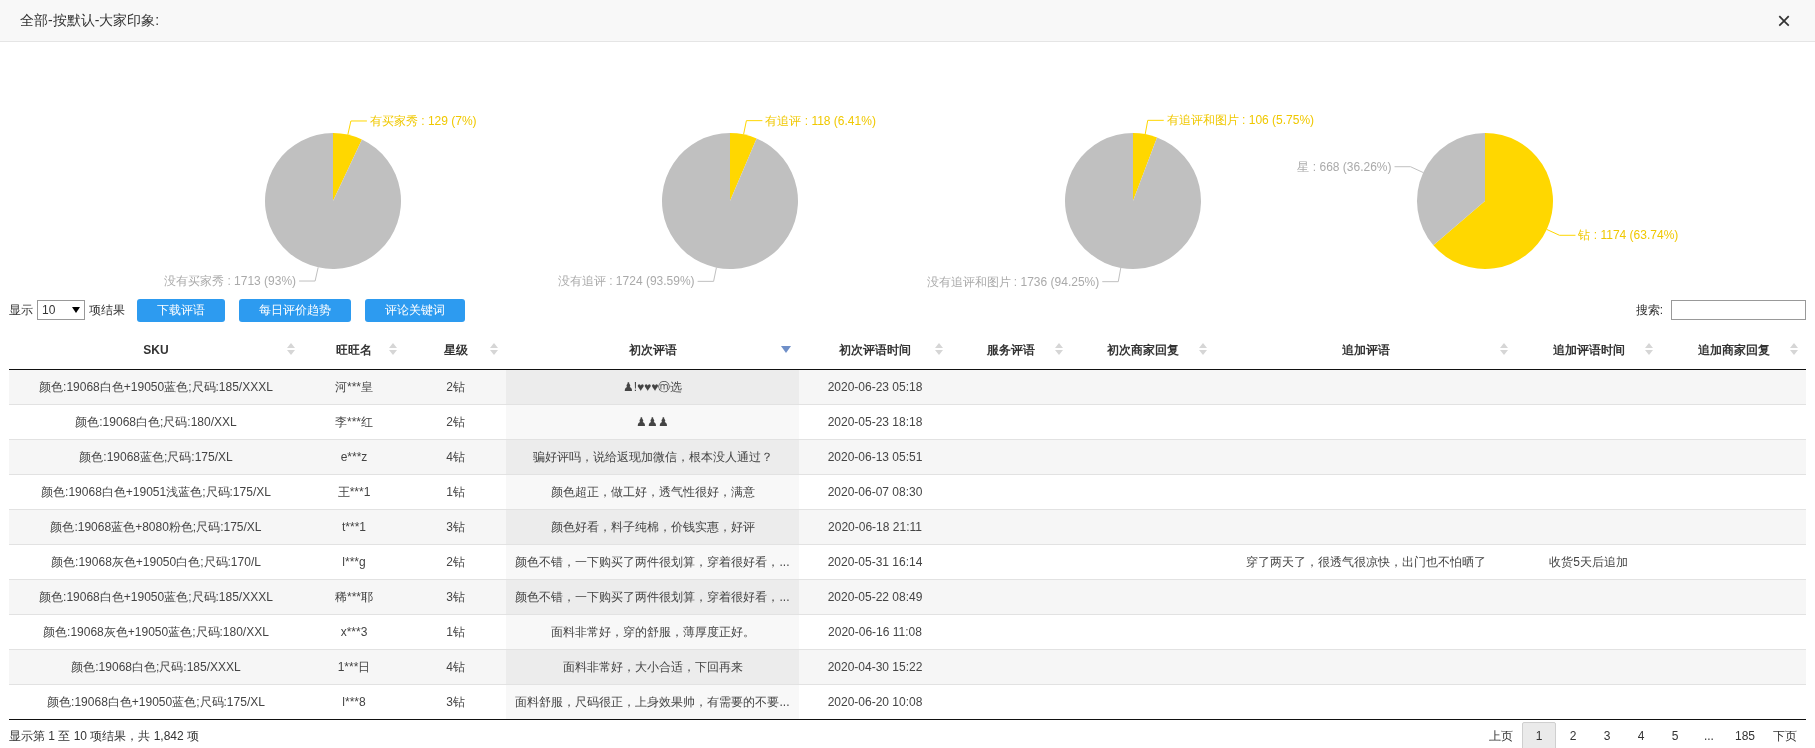 This screenshot has height=748, width=1815. I want to click on table-cell-text: 颜色:19068白色+19051浅蓝色;尺码:175/XL, so click(156, 492).